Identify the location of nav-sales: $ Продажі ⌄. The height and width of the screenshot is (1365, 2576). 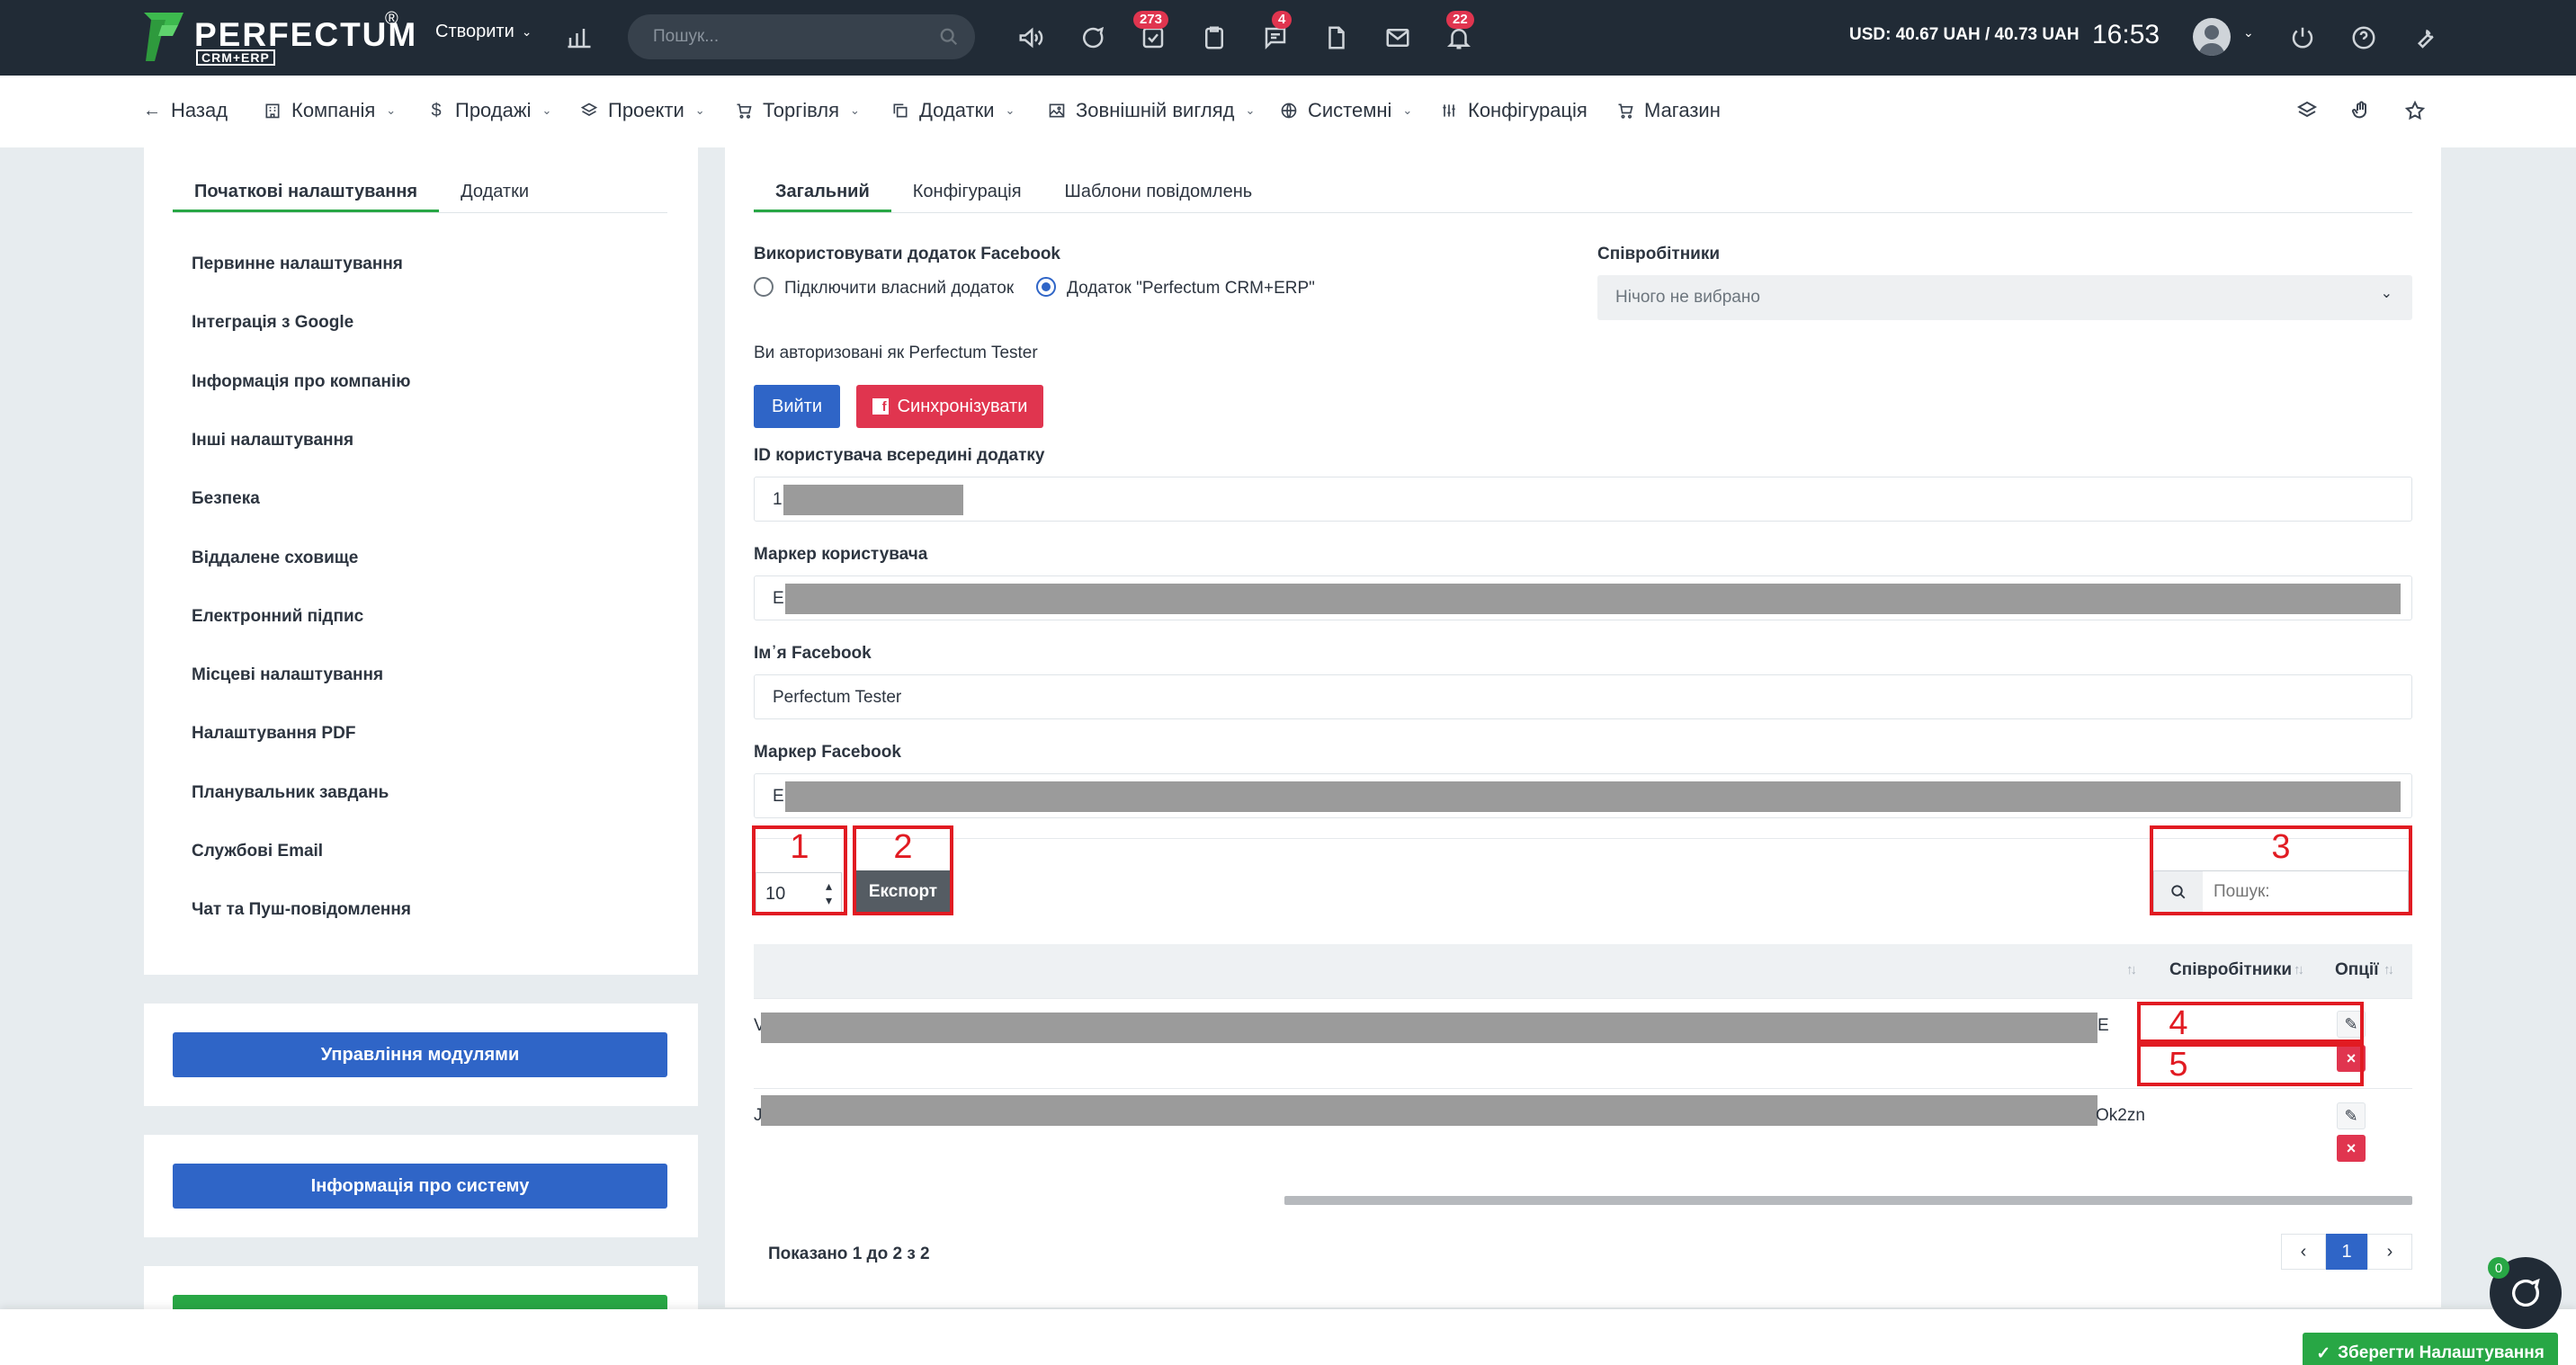
(489, 110).